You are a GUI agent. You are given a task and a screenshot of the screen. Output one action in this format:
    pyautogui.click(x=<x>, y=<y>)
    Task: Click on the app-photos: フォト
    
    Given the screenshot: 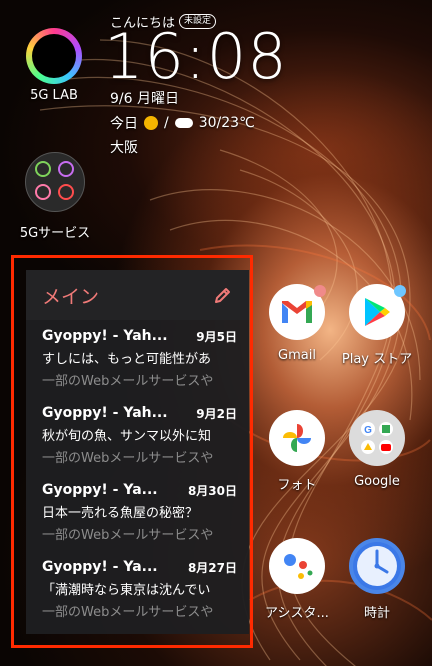 What is the action you would take?
    pyautogui.click(x=297, y=451)
    